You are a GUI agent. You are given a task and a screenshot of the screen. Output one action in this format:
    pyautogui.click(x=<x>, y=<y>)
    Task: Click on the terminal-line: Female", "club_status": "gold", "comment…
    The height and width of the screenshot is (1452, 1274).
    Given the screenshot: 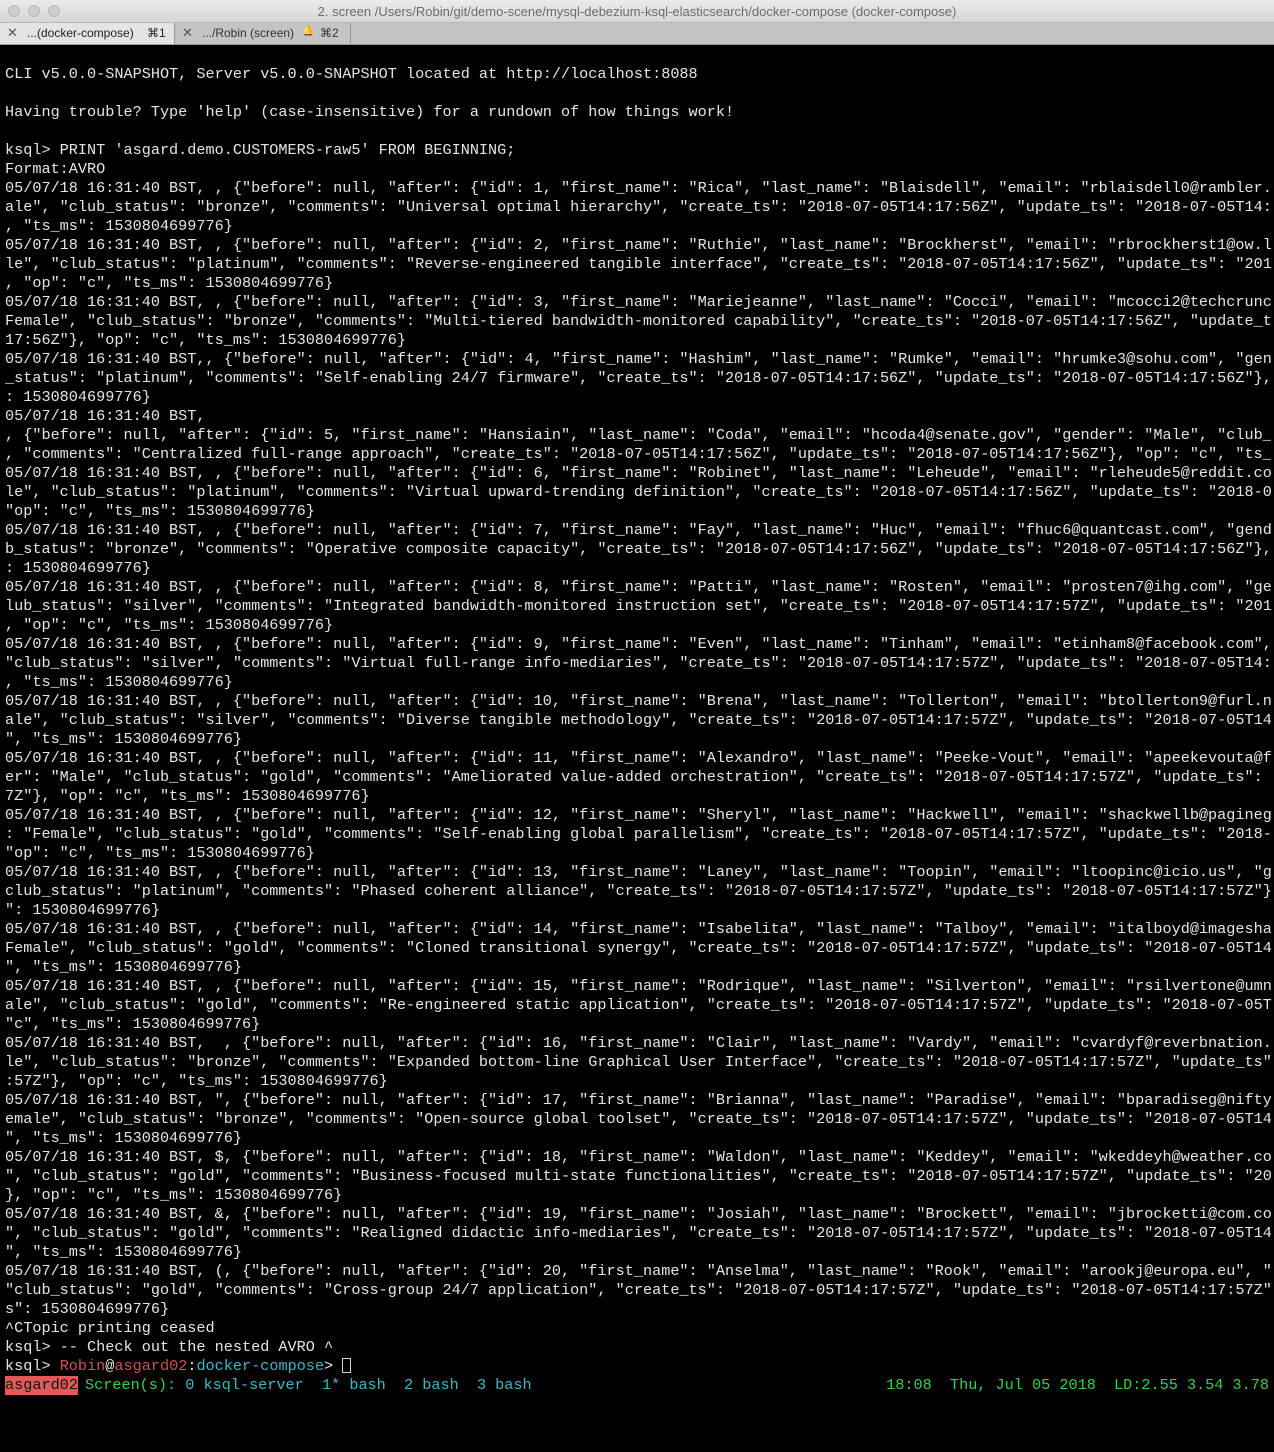 What is the action you would take?
    pyautogui.click(x=638, y=948)
    